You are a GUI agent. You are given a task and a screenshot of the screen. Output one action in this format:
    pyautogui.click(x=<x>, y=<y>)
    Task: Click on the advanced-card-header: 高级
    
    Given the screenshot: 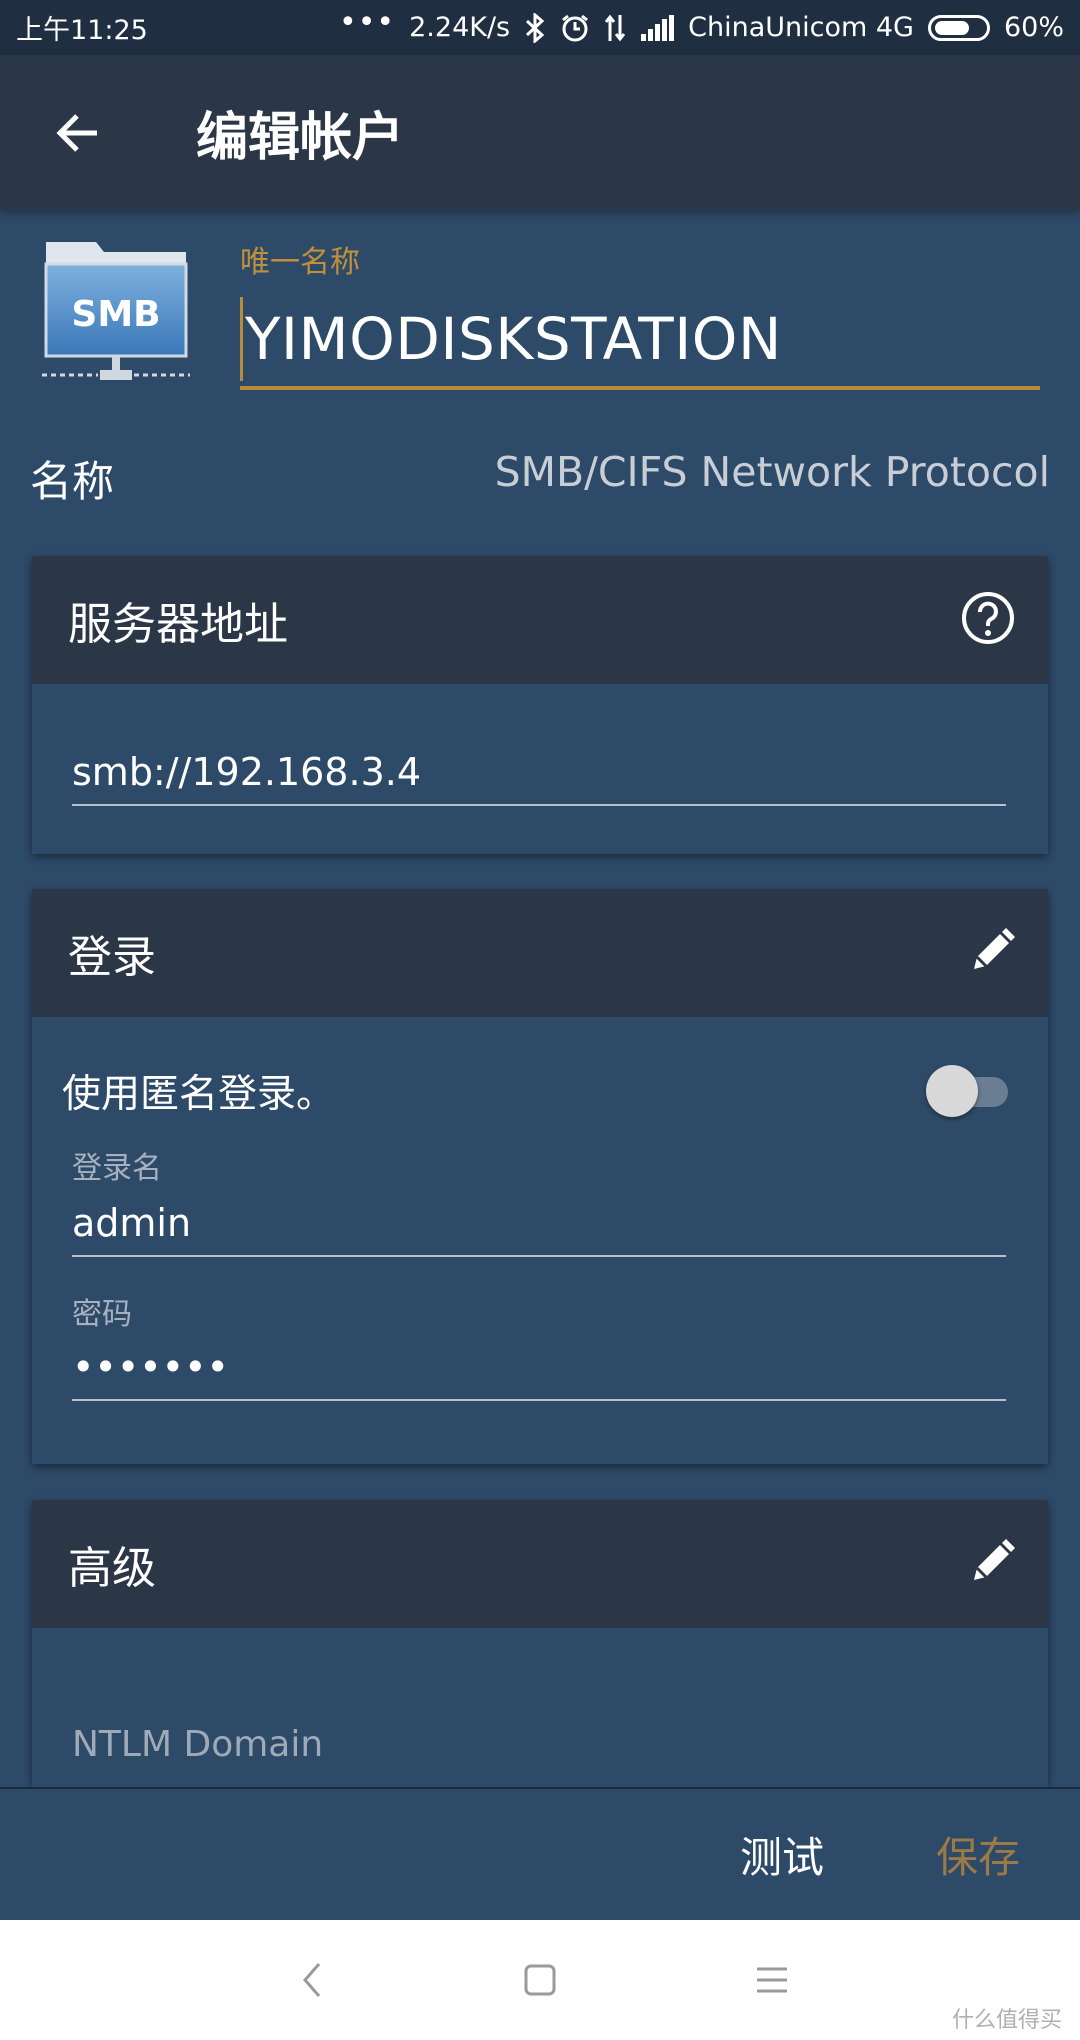 What is the action you would take?
    pyautogui.click(x=540, y=1564)
    